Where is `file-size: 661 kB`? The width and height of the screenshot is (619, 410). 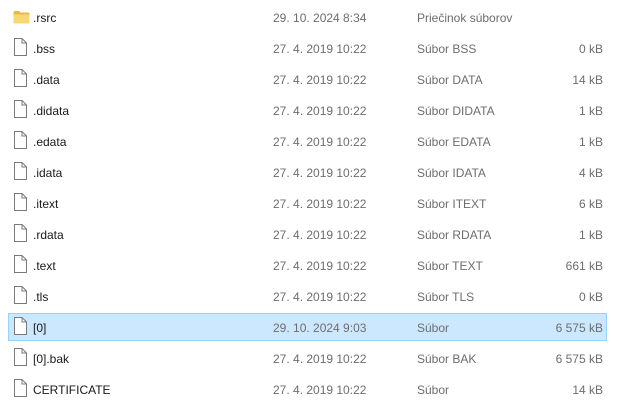
file-size: 661 kB is located at coordinates (584, 266).